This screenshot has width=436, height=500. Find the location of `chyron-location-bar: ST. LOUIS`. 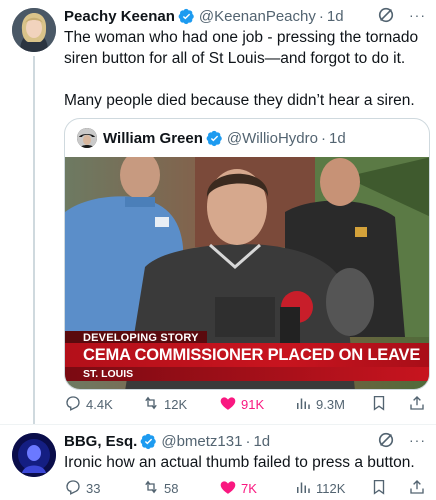

chyron-location-bar: ST. LOUIS is located at coordinates (247, 374).